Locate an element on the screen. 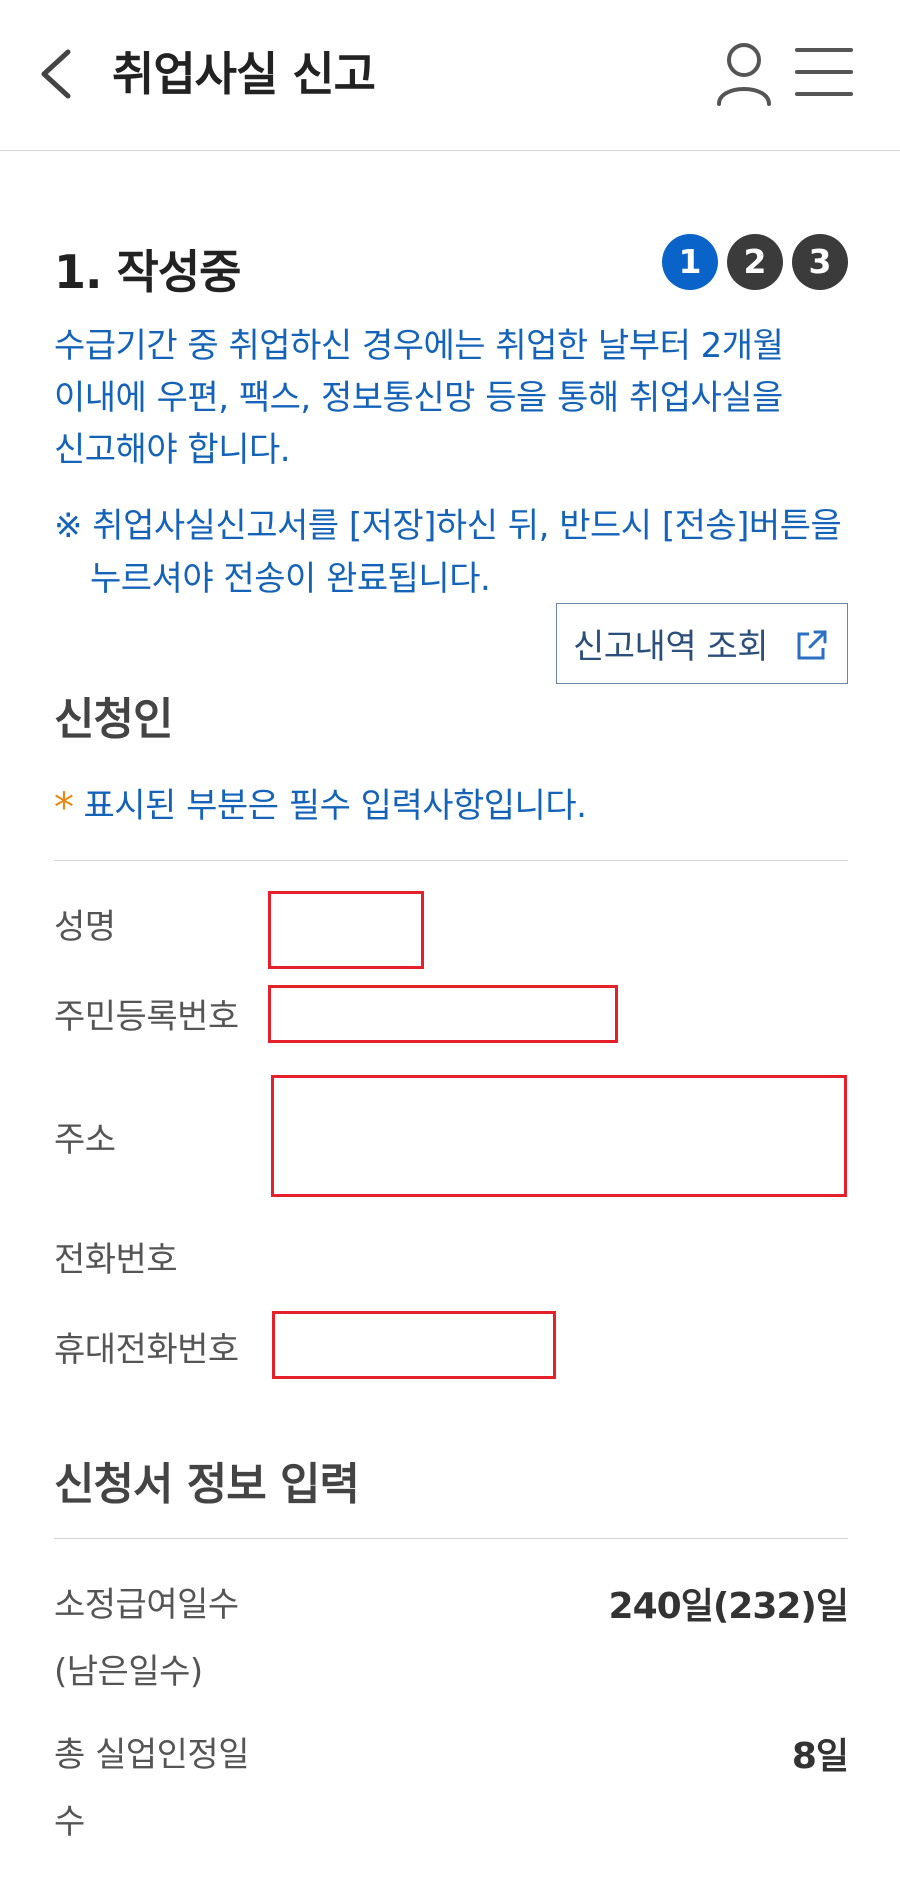 The image size is (900, 1879). applicant-section-title: 신청인 is located at coordinates (113, 719).